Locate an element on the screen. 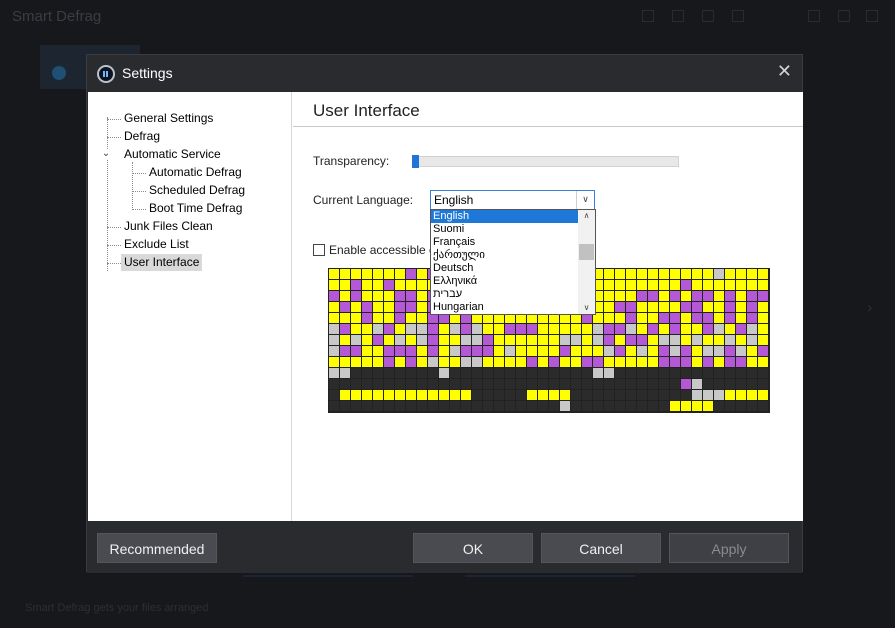 The width and height of the screenshot is (895, 628). language-option: Suomi is located at coordinates (504, 229).